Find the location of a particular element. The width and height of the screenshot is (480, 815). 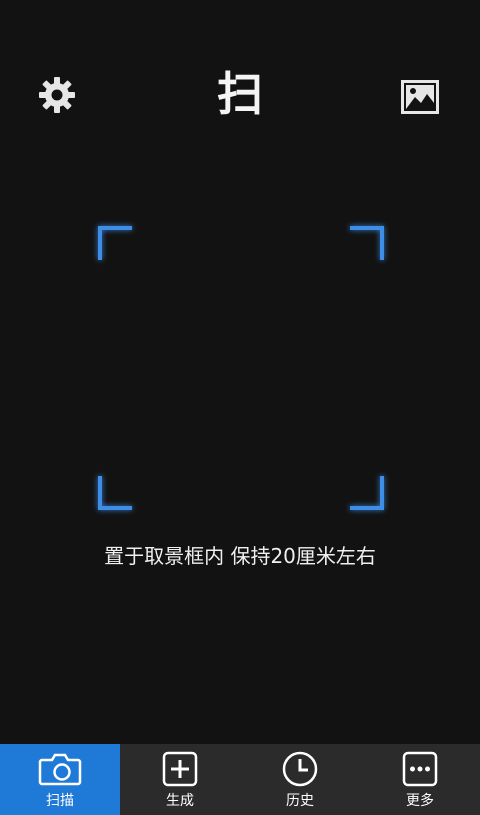

bottom-nav: 扫描 生成 历史 更多 is located at coordinates (240, 779).